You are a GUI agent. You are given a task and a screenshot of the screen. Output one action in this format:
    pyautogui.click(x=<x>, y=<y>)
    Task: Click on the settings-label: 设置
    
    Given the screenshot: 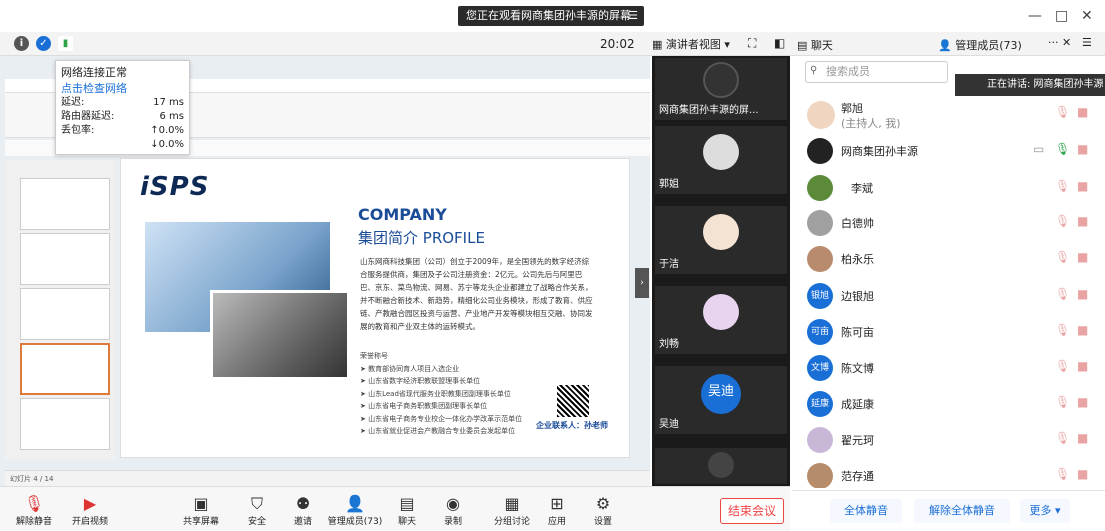 What is the action you would take?
    pyautogui.click(x=602, y=522)
    